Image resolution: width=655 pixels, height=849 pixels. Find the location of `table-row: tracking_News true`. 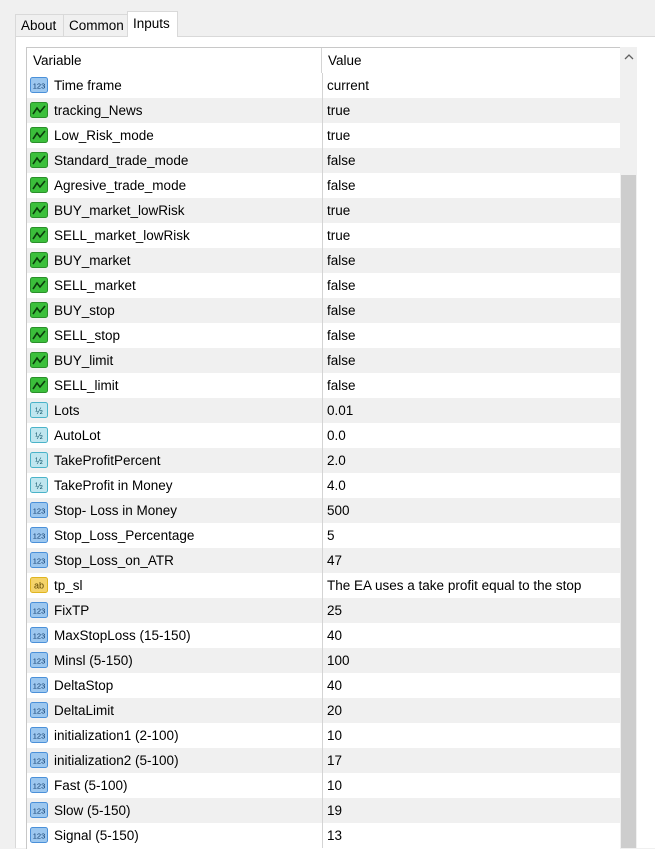

table-row: tracking_News true is located at coordinates (323, 110).